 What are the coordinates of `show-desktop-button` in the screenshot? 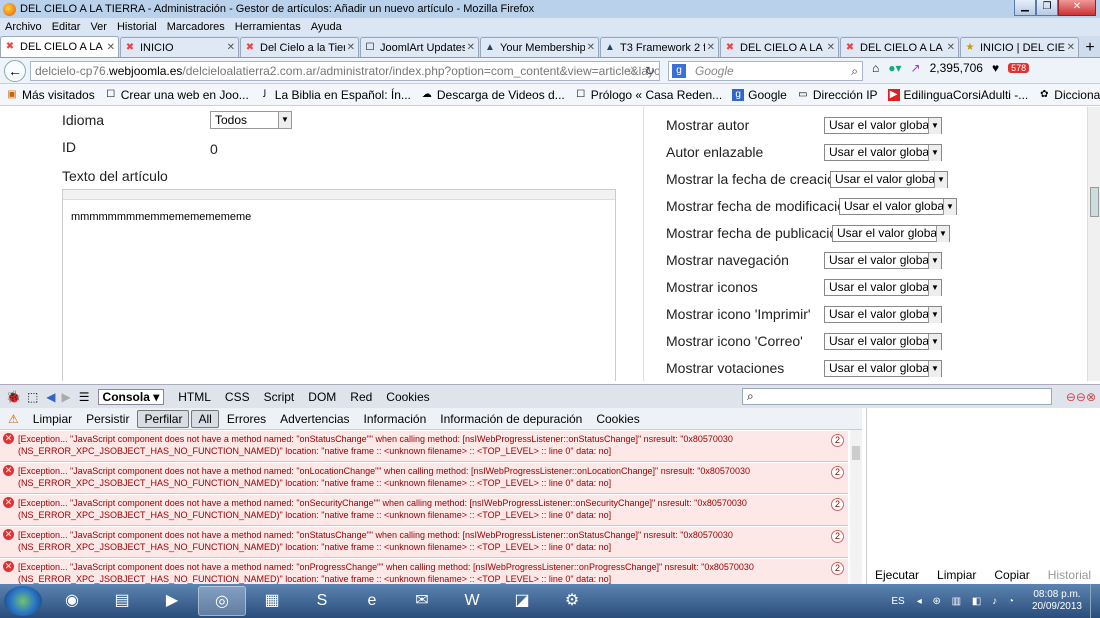 It's located at (1095, 601).